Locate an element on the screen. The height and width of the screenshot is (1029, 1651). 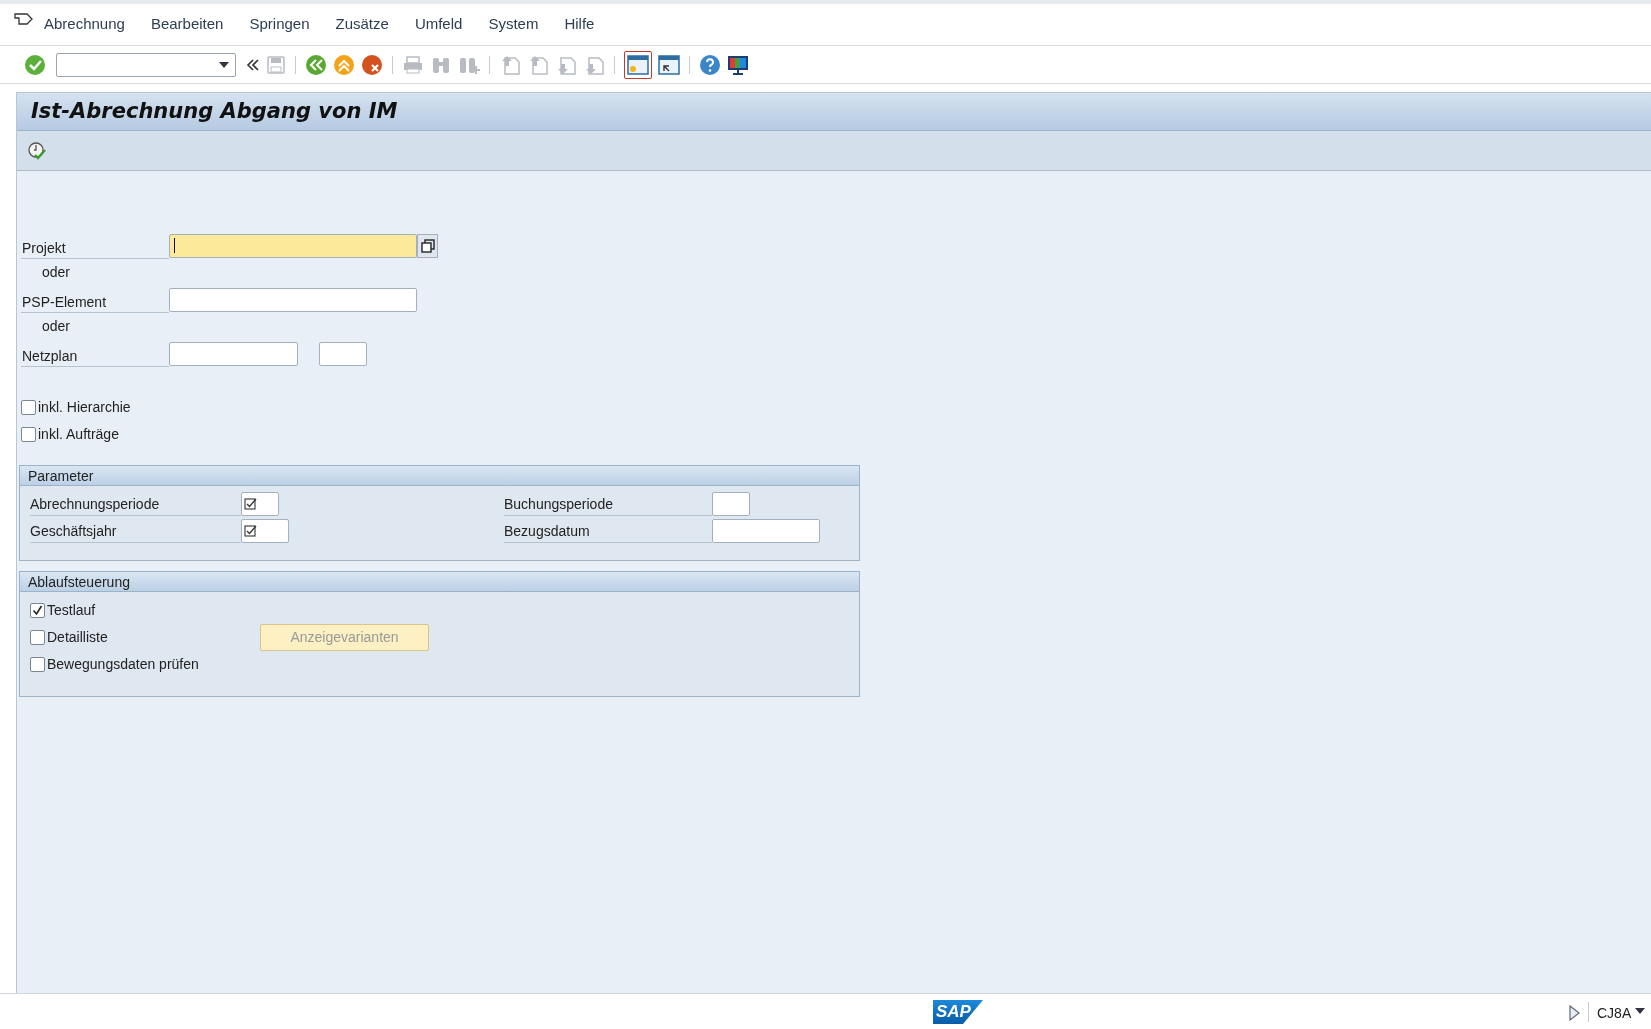
save-icon is located at coordinates (276, 64).